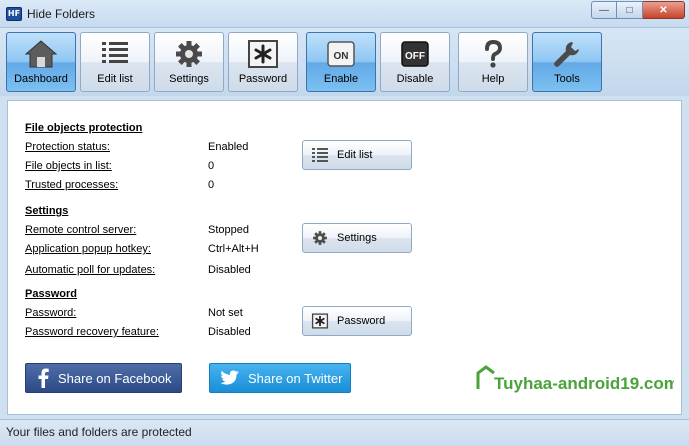  What do you see at coordinates (67, 147) in the screenshot?
I see `protection-status-label: Protection status:` at bounding box center [67, 147].